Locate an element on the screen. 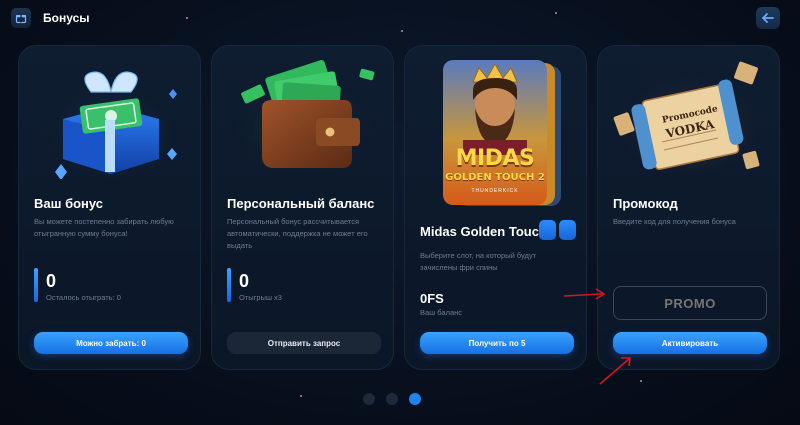 The width and height of the screenshot is (800, 425). gift-box-illustration is located at coordinates (111, 122).